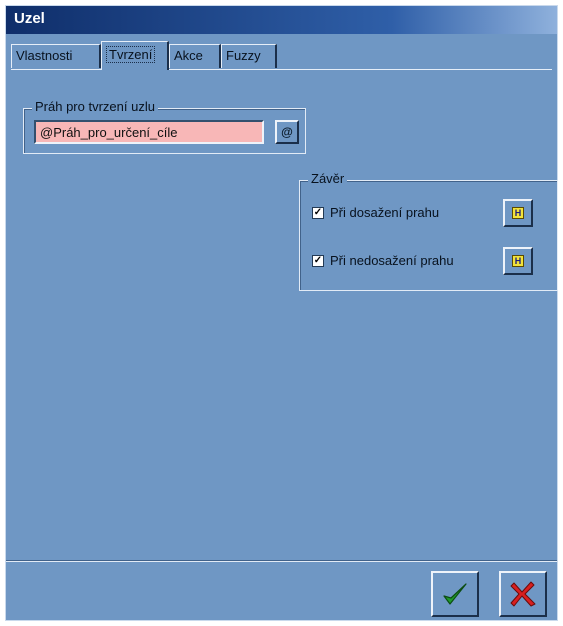 The height and width of the screenshot is (626, 563). What do you see at coordinates (385, 212) in the screenshot?
I see `checkbox-label-pri-dosazeni: Při dosažení prahu` at bounding box center [385, 212].